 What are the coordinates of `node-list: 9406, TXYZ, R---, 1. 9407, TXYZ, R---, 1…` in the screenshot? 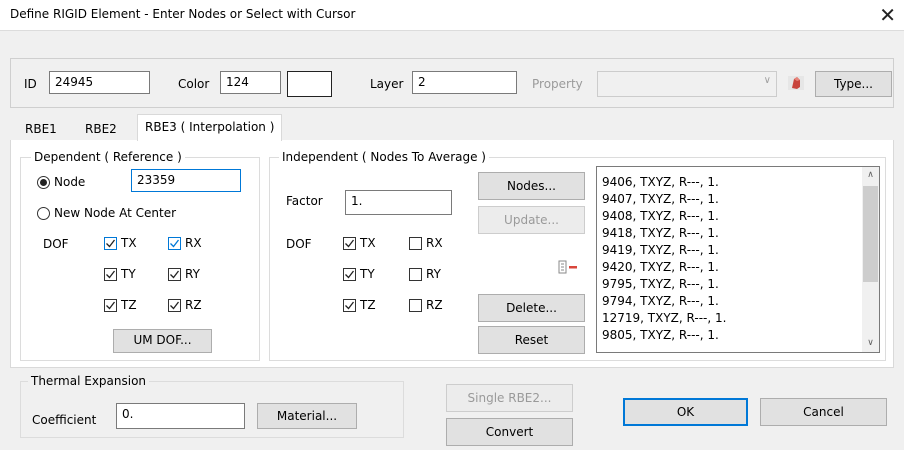 It's located at (738, 259).